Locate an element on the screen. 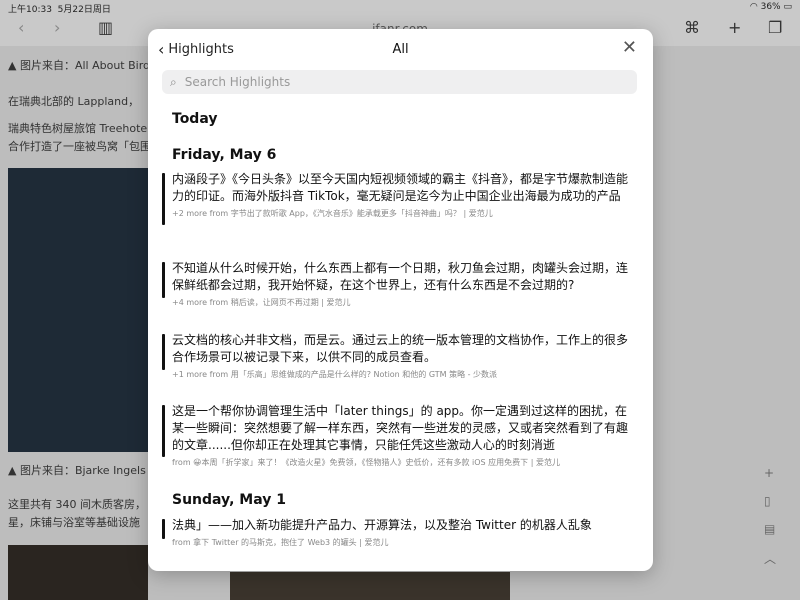  section-today: Today is located at coordinates (195, 119).